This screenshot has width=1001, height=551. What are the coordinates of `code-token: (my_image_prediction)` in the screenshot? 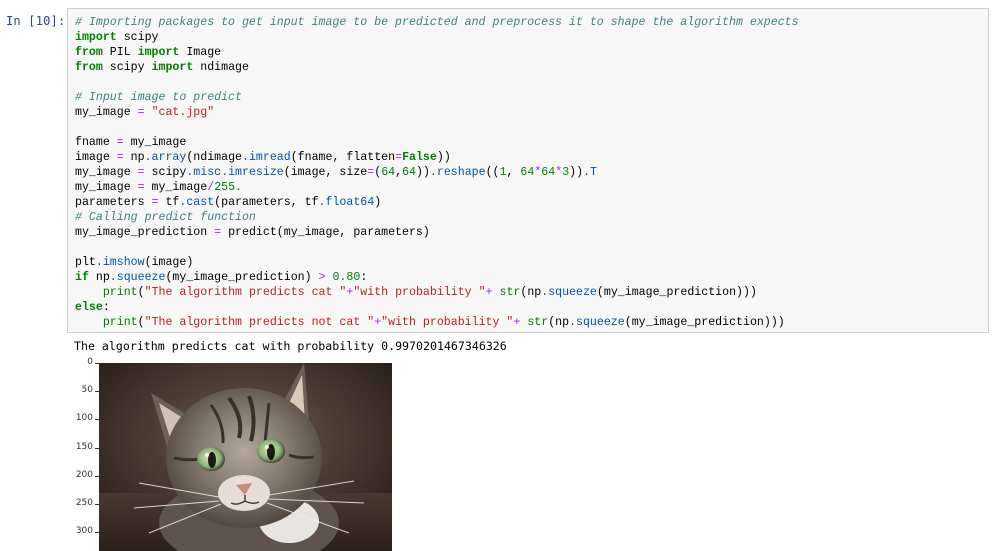 It's located at (242, 277).